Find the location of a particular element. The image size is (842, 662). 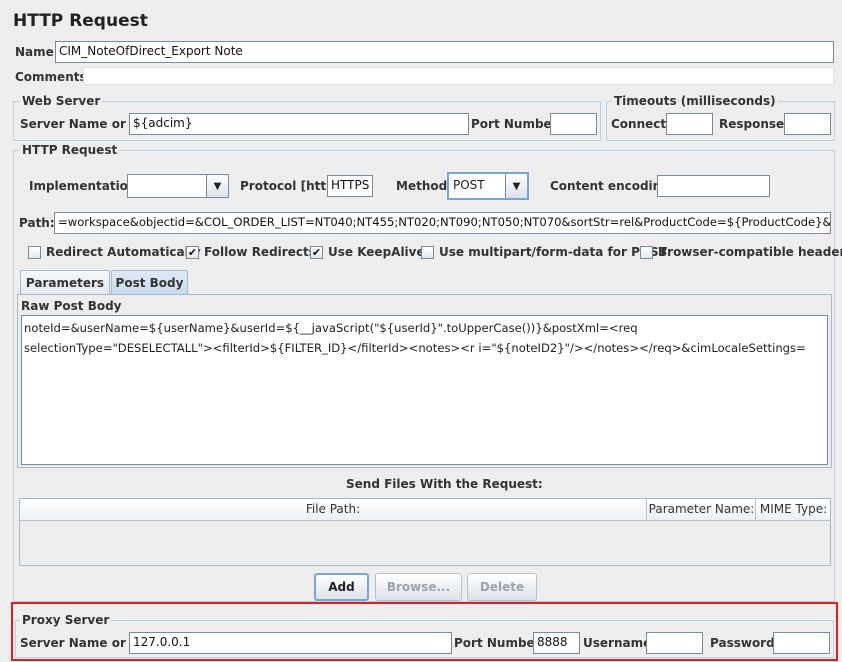

server-name-field: ${adcim} is located at coordinates (299, 124).